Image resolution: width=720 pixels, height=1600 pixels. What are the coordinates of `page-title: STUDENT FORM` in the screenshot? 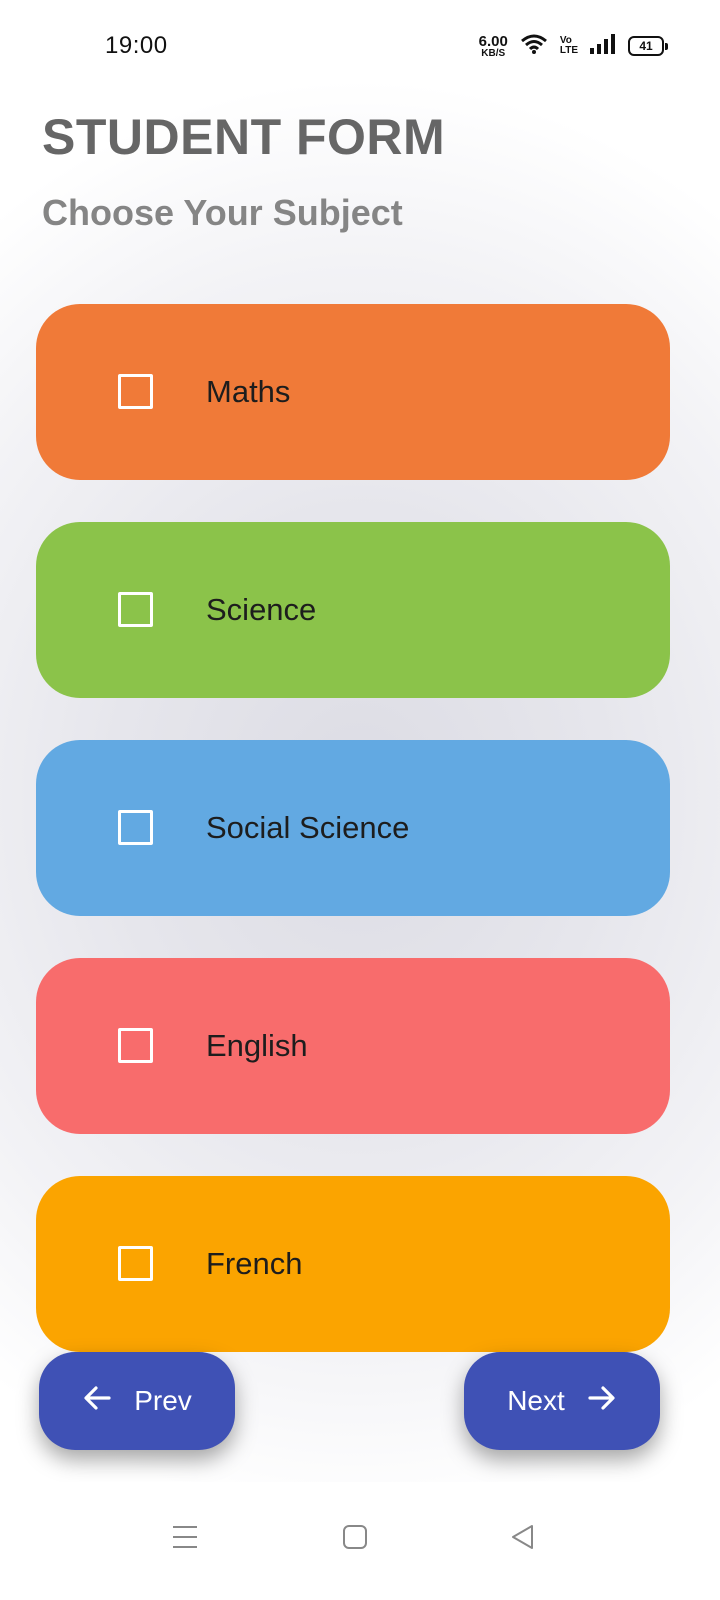 It's located at (244, 137).